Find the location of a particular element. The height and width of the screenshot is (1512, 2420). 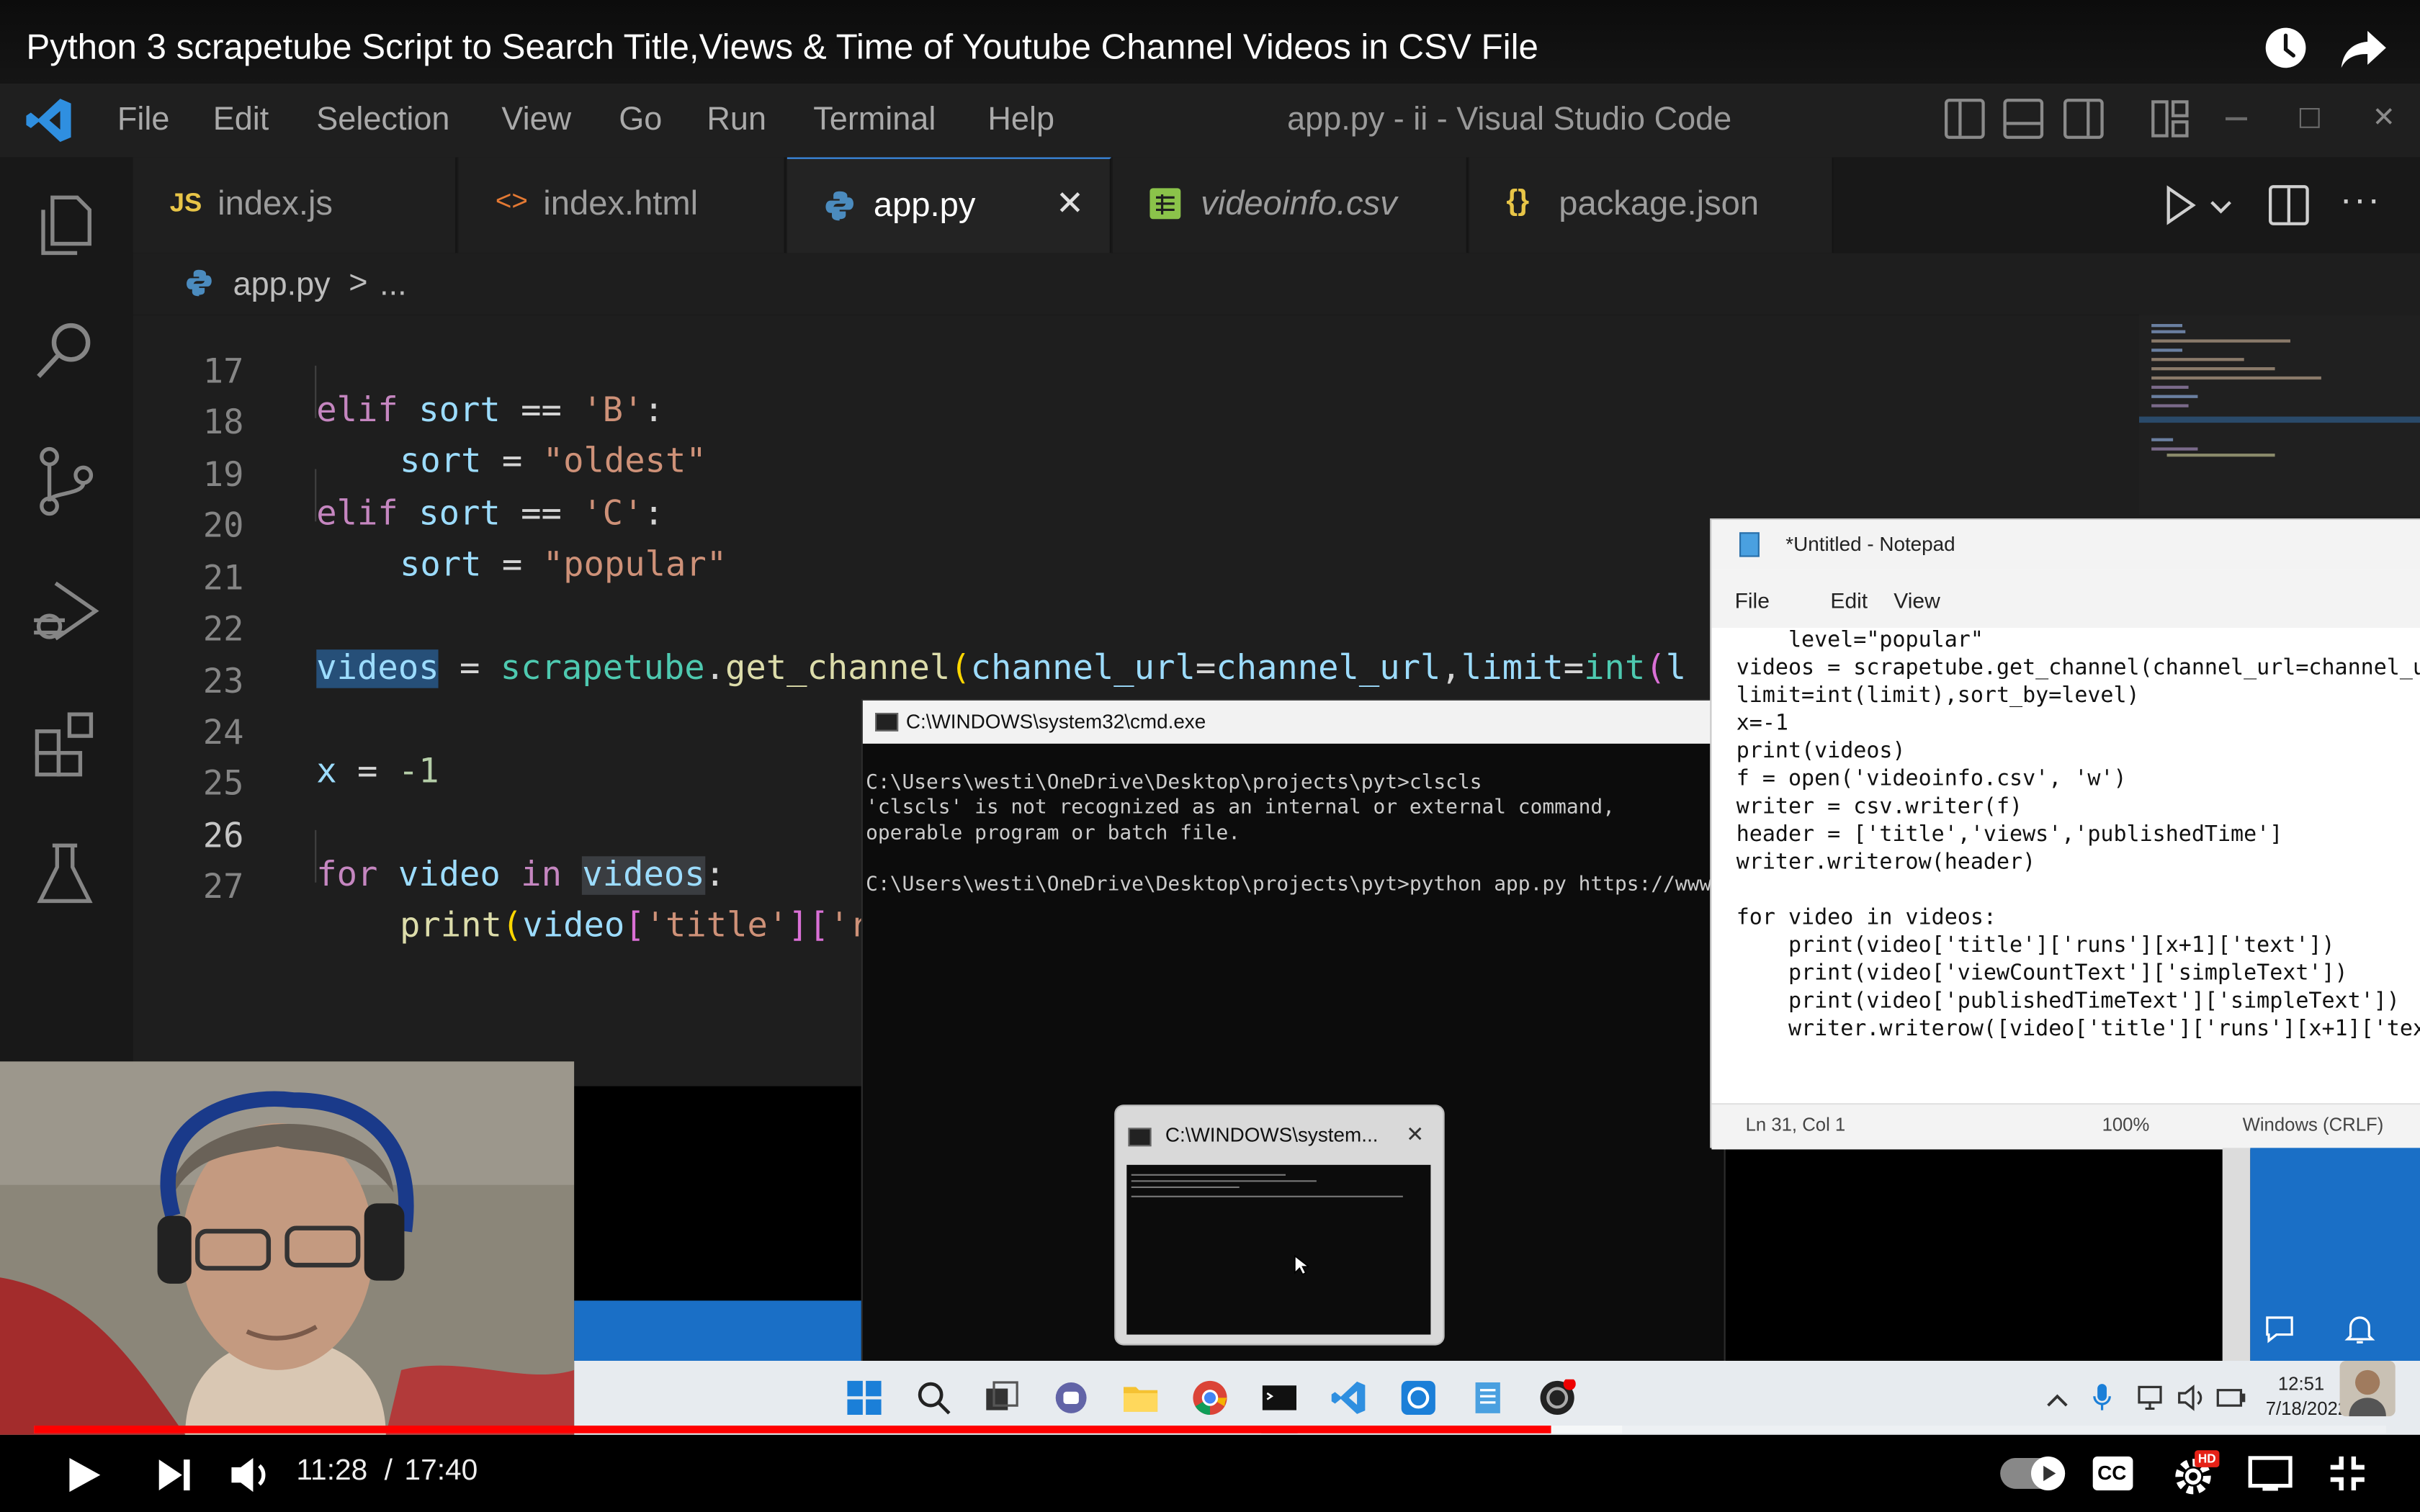

exit-fullscreen-button is located at coordinates (2347, 1474).